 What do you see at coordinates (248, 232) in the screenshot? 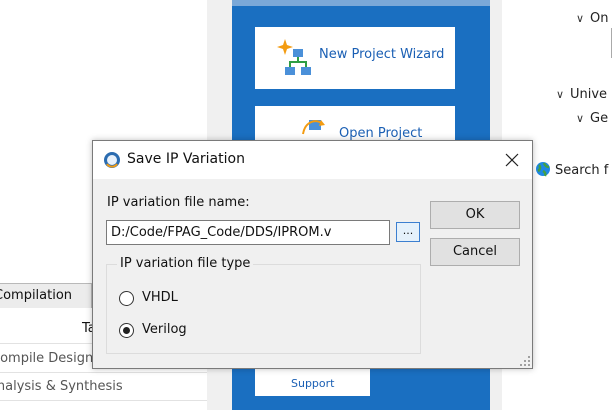
I see `file-name-input` at bounding box center [248, 232].